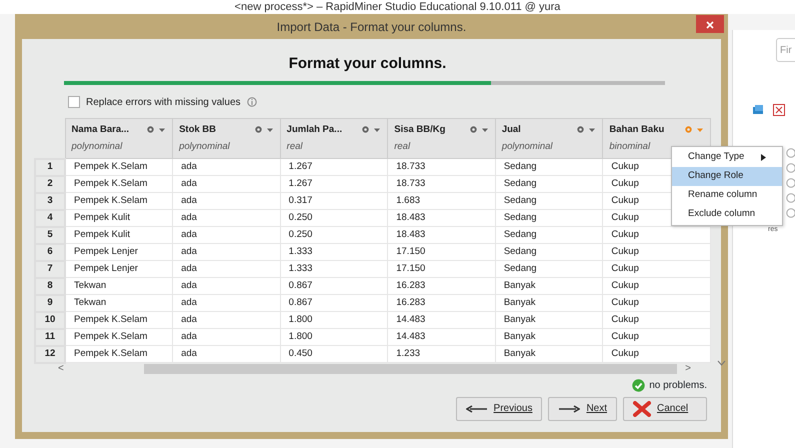 The image size is (795, 448). What do you see at coordinates (334, 201) in the screenshot?
I see `table-cell: 0.317` at bounding box center [334, 201].